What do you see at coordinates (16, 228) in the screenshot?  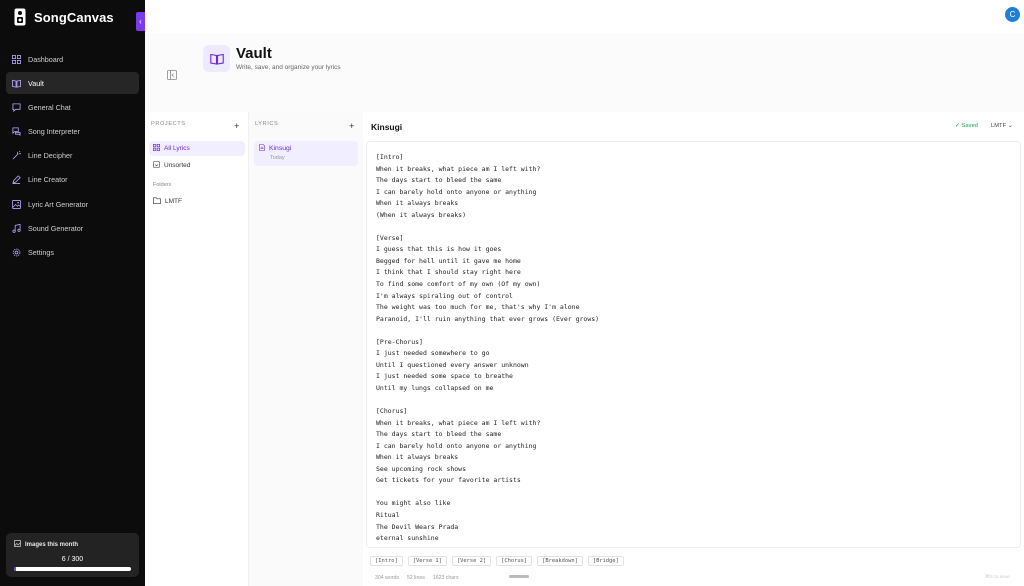 I see `music-icon` at bounding box center [16, 228].